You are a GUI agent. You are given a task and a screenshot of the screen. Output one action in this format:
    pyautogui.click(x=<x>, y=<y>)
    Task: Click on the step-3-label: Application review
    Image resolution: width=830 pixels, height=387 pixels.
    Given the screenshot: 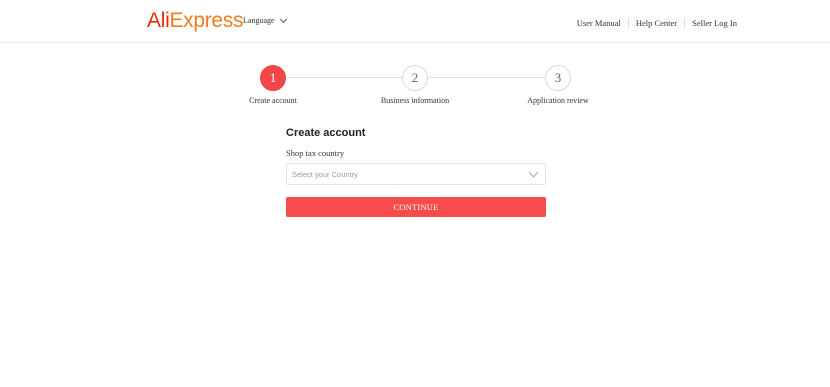 What is the action you would take?
    pyautogui.click(x=558, y=100)
    